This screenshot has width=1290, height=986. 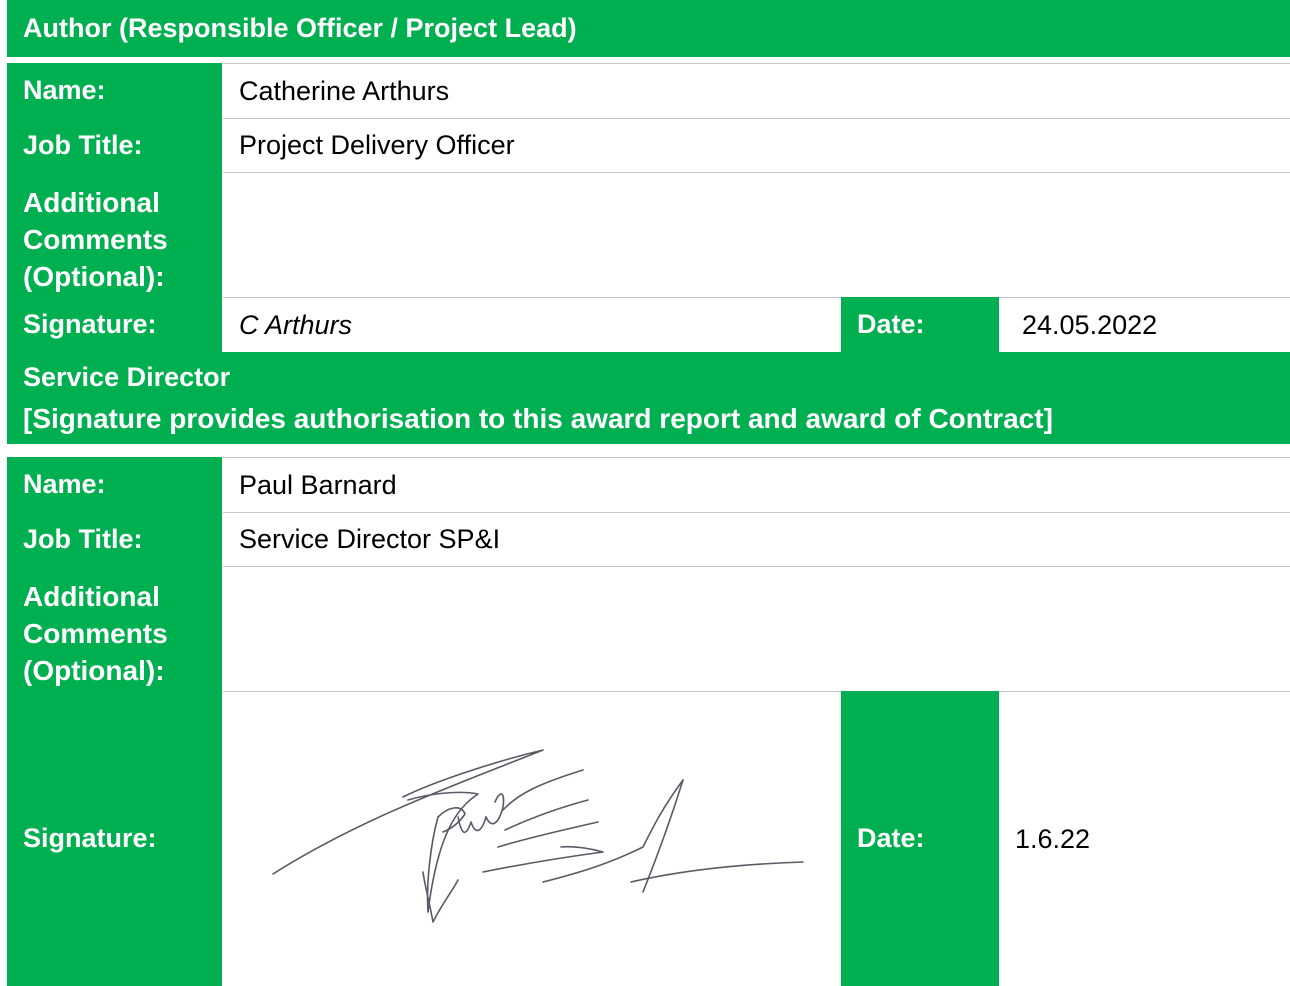 I want to click on director-job-title-value: Service Director SP&I, so click(x=756, y=539).